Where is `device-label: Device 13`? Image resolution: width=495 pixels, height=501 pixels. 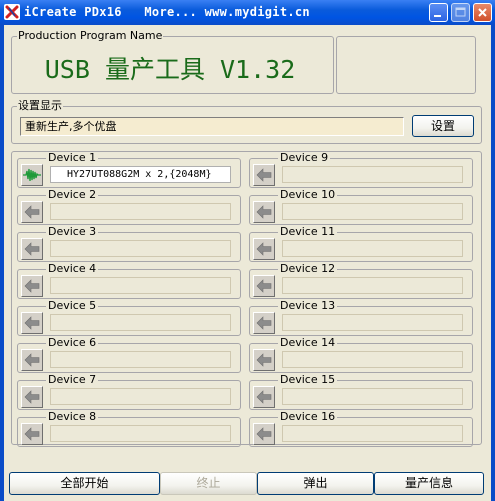
device-label: Device 13 is located at coordinates (308, 305).